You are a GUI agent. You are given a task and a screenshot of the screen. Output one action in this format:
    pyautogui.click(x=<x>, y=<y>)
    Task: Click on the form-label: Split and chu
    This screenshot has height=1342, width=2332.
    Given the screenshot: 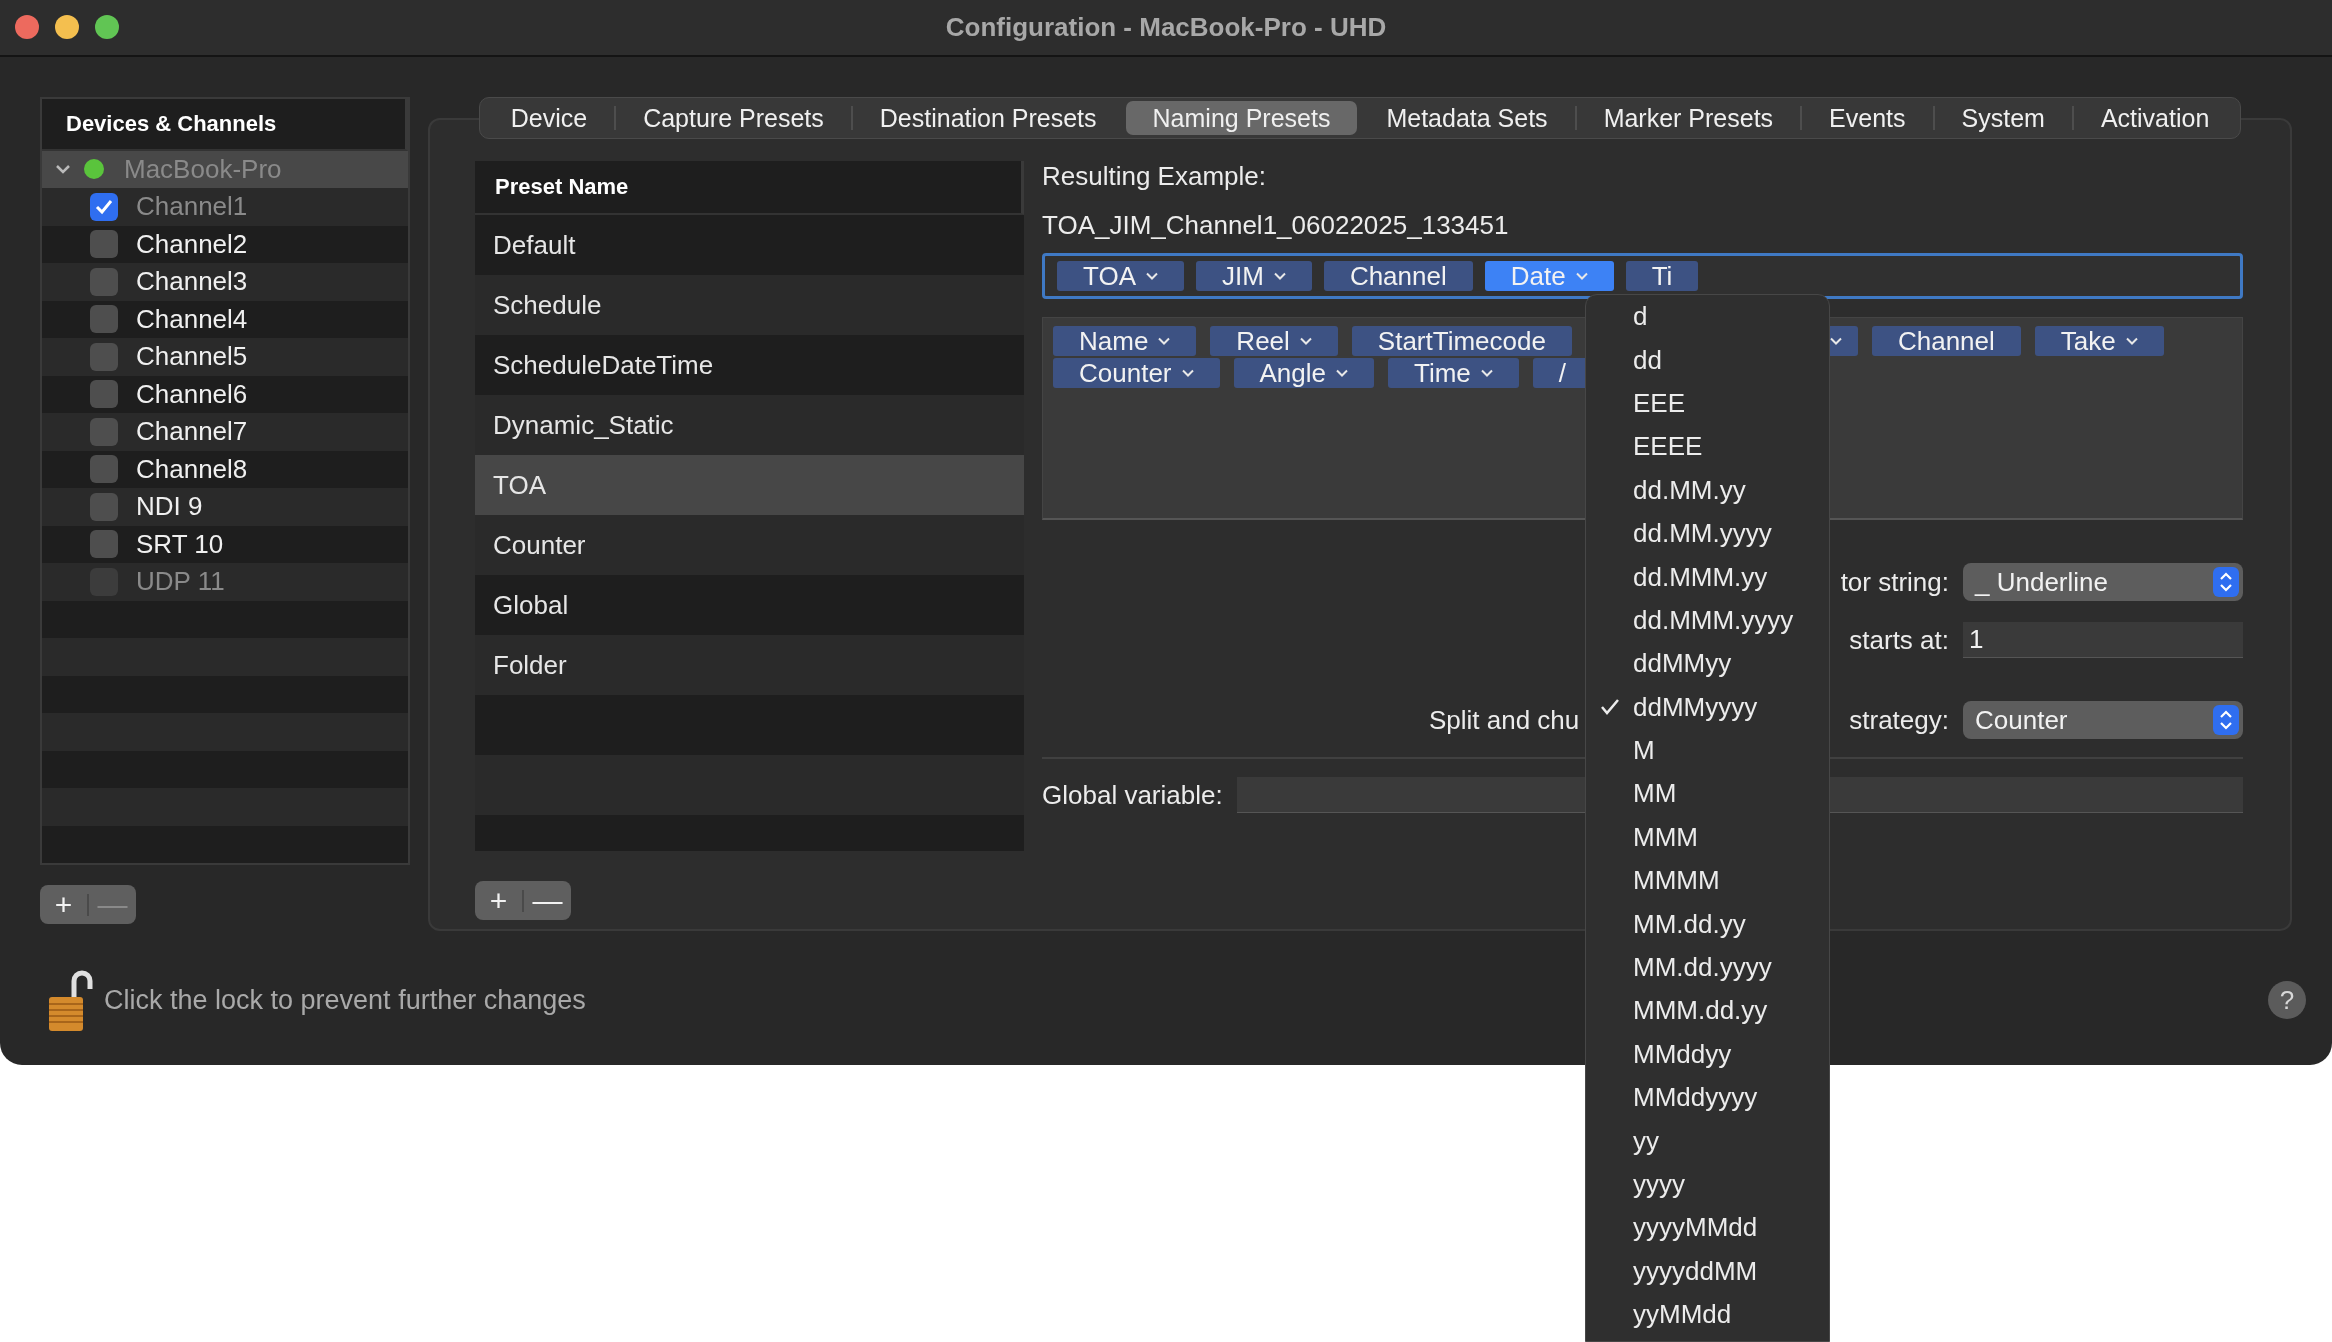 What is the action you would take?
    pyautogui.click(x=1504, y=720)
    